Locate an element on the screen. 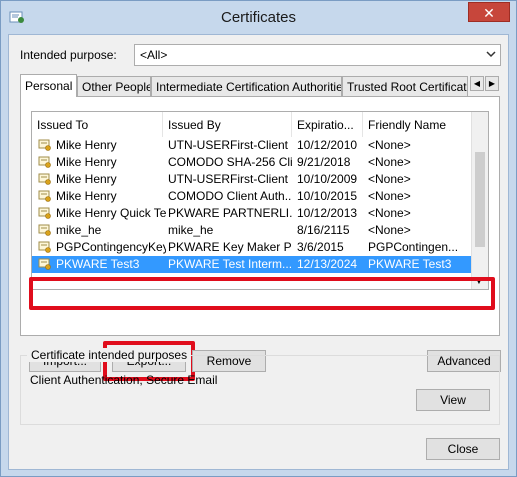  selected-row-highlight is located at coordinates (262, 293).